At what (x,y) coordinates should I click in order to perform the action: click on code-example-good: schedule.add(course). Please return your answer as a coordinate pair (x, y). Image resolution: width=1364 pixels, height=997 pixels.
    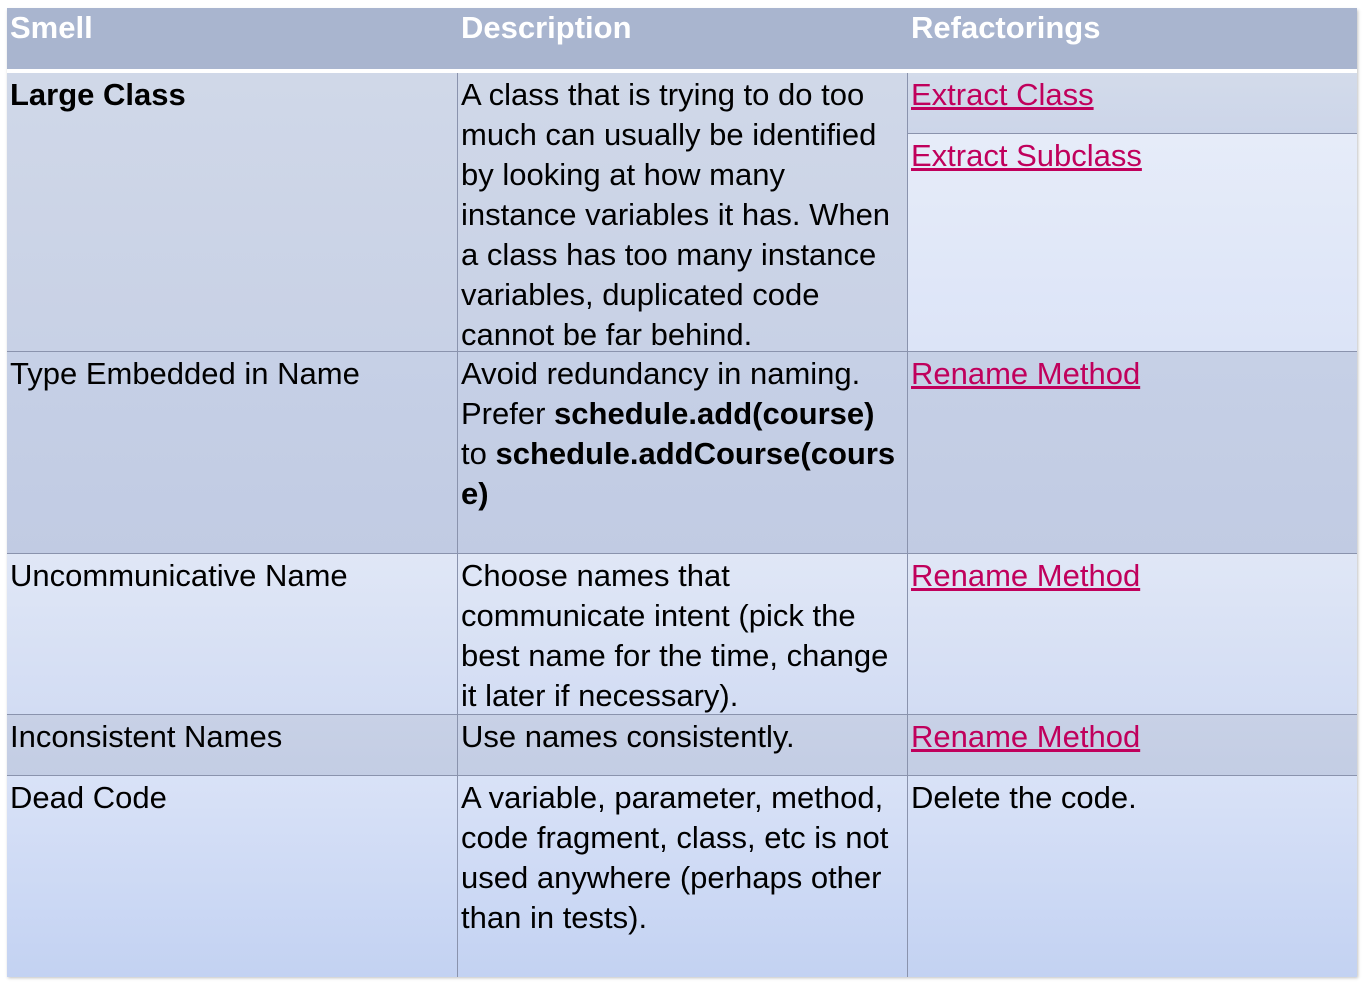
    Looking at the image, I should click on (714, 413).